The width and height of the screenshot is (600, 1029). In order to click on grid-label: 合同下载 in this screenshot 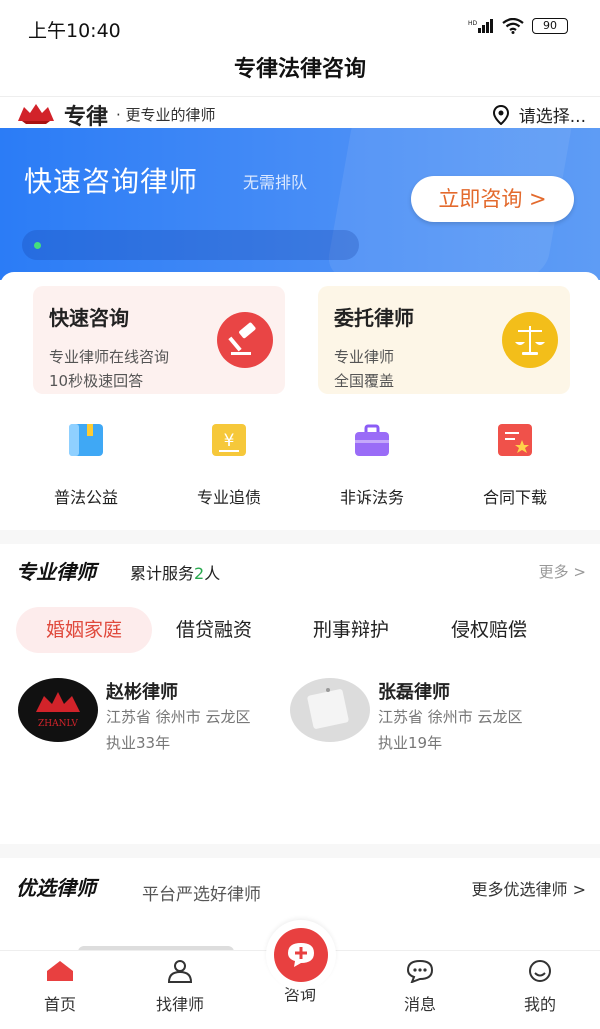, I will do `click(514, 497)`.